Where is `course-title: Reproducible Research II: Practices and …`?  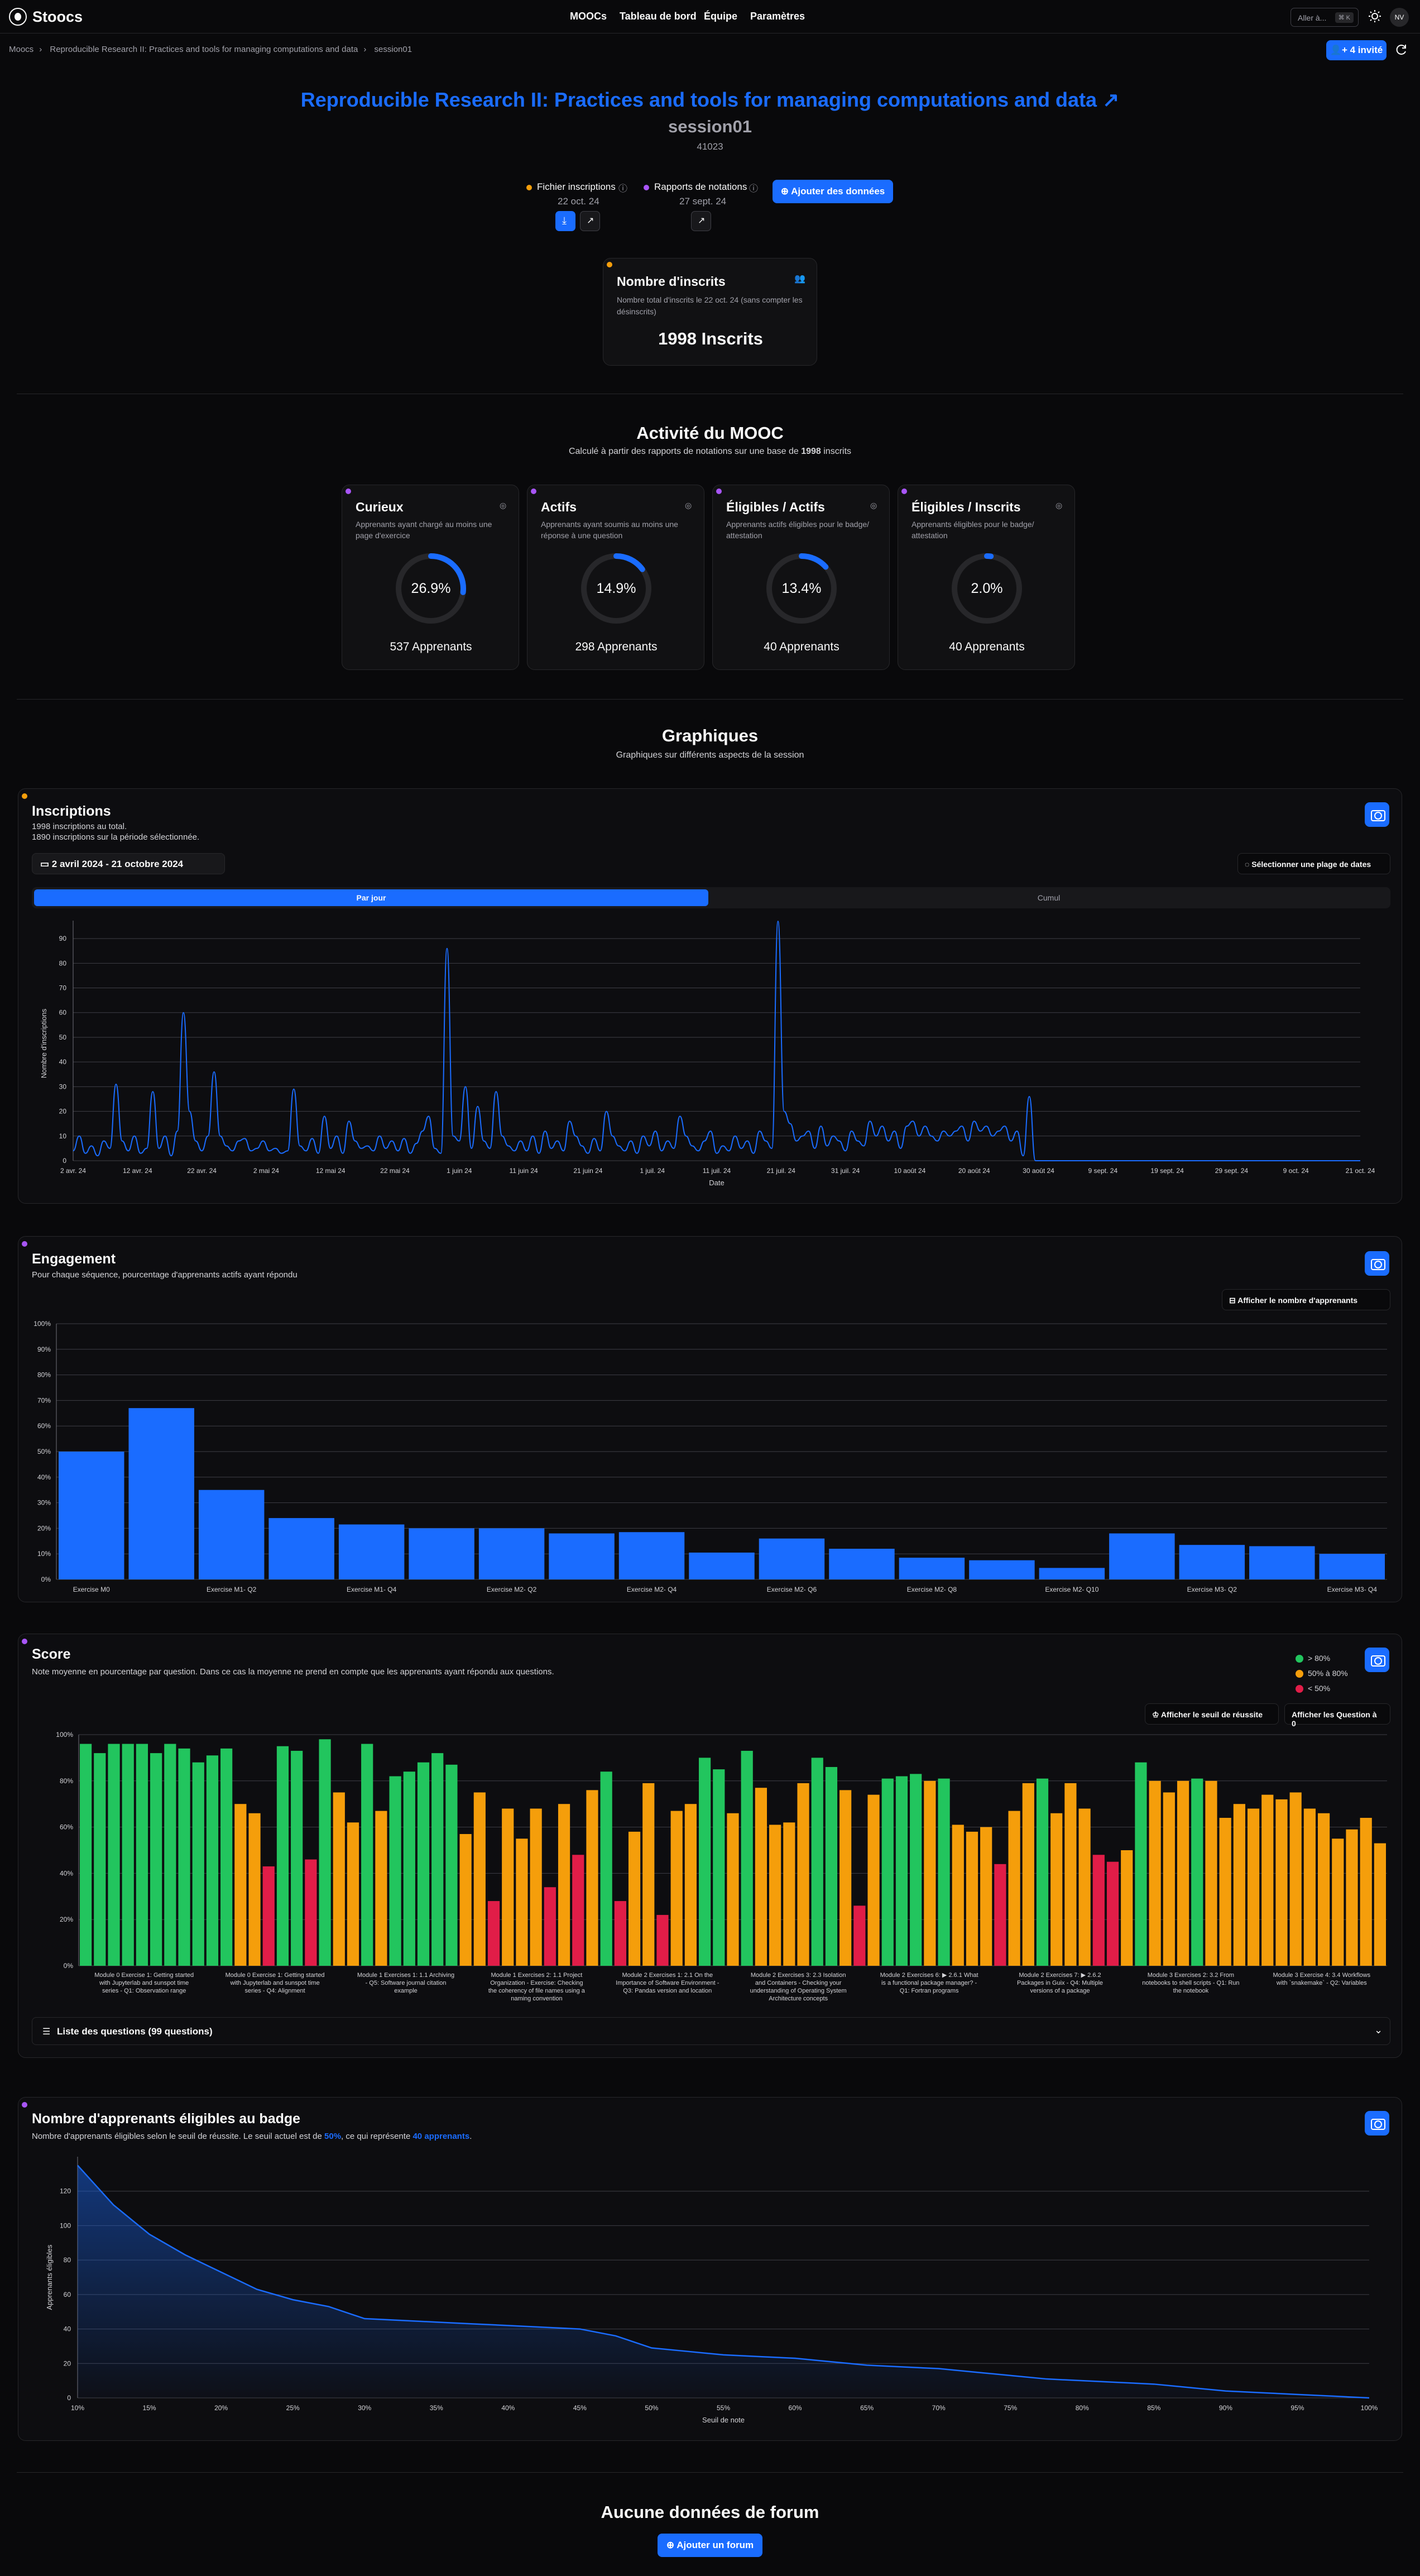
course-title: Reproducible Research II: Practices and … is located at coordinates (710, 100).